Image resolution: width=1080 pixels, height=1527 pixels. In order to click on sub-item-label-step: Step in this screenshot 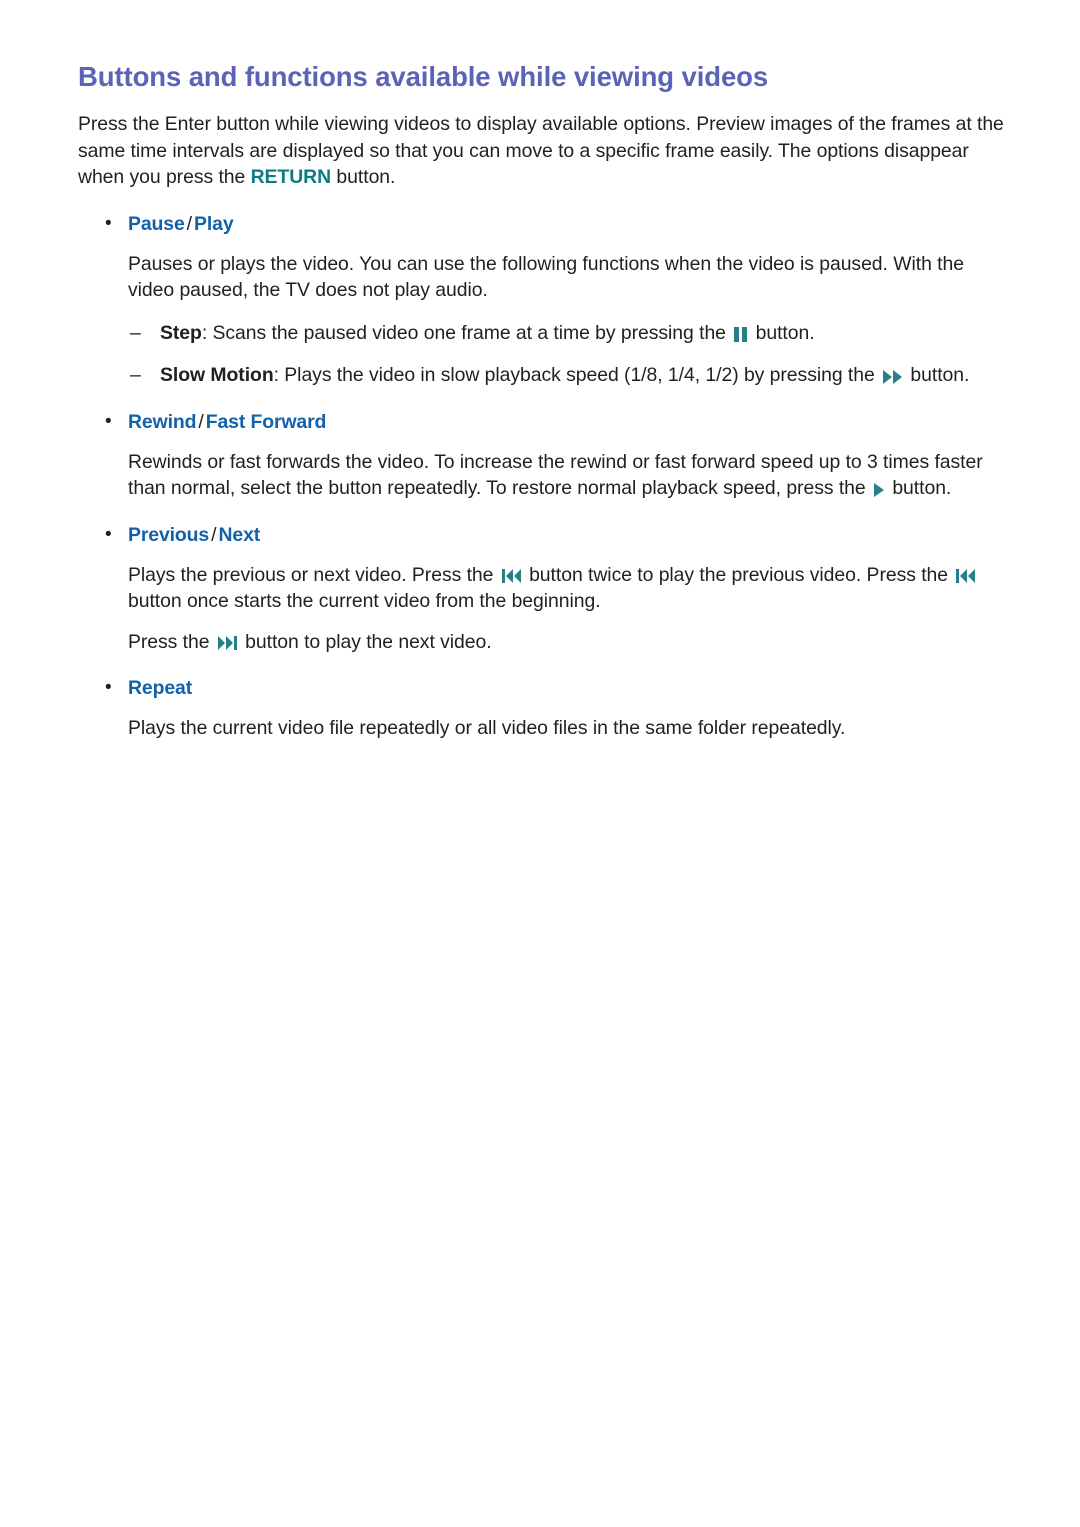, I will do `click(181, 332)`.